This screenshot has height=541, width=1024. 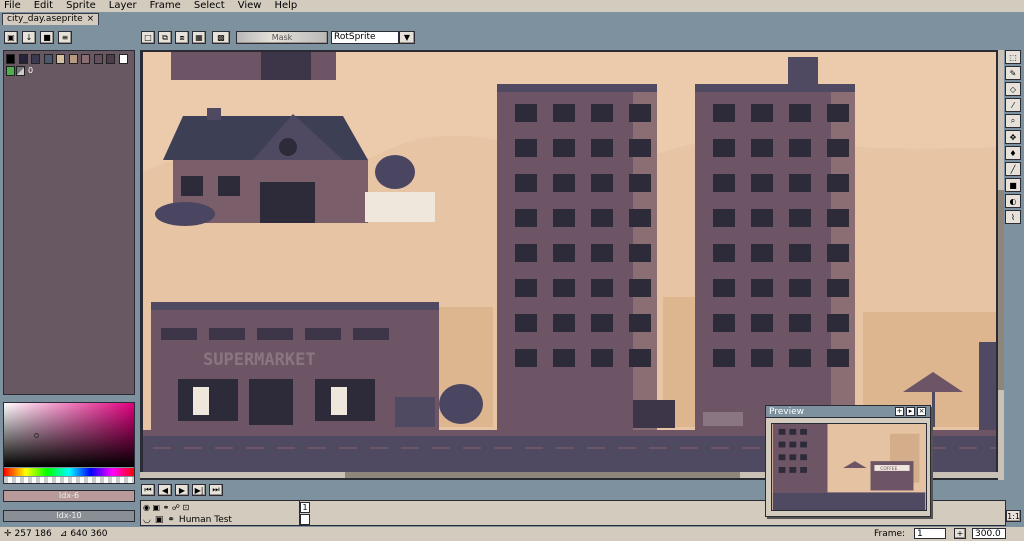 What do you see at coordinates (43, 6) in the screenshot?
I see `menu-edit: Edit` at bounding box center [43, 6].